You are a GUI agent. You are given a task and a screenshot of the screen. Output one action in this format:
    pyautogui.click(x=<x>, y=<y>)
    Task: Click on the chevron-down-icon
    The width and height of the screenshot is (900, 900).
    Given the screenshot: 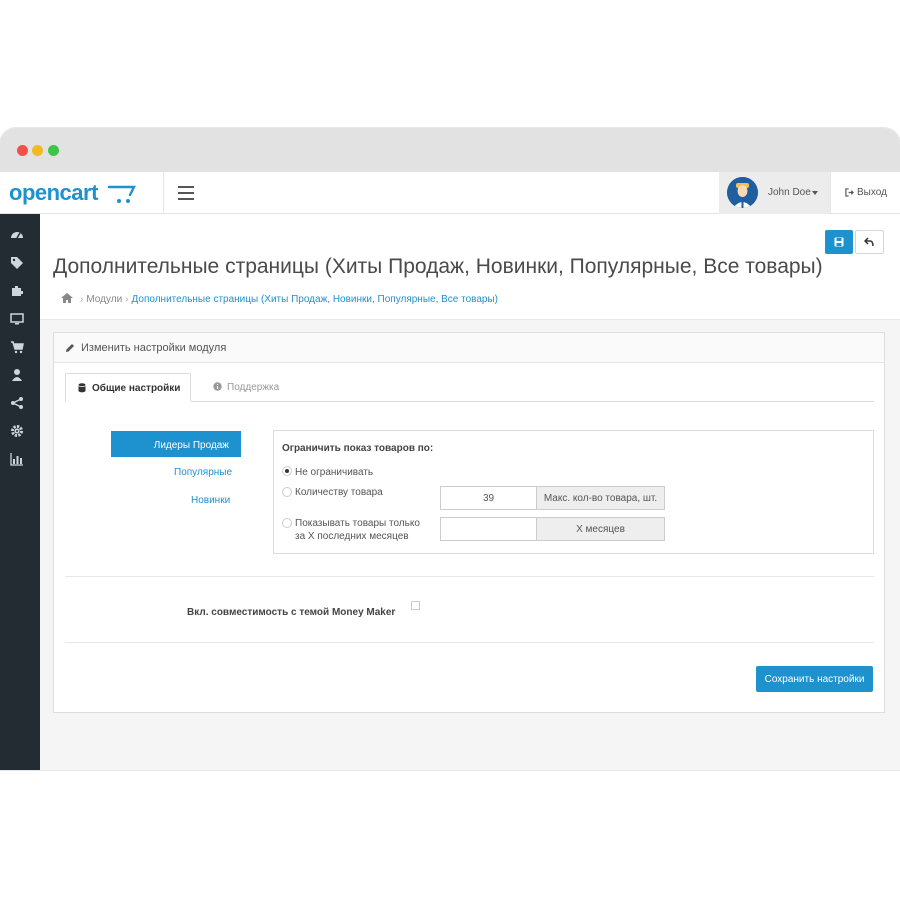 What is the action you would take?
    pyautogui.click(x=815, y=193)
    